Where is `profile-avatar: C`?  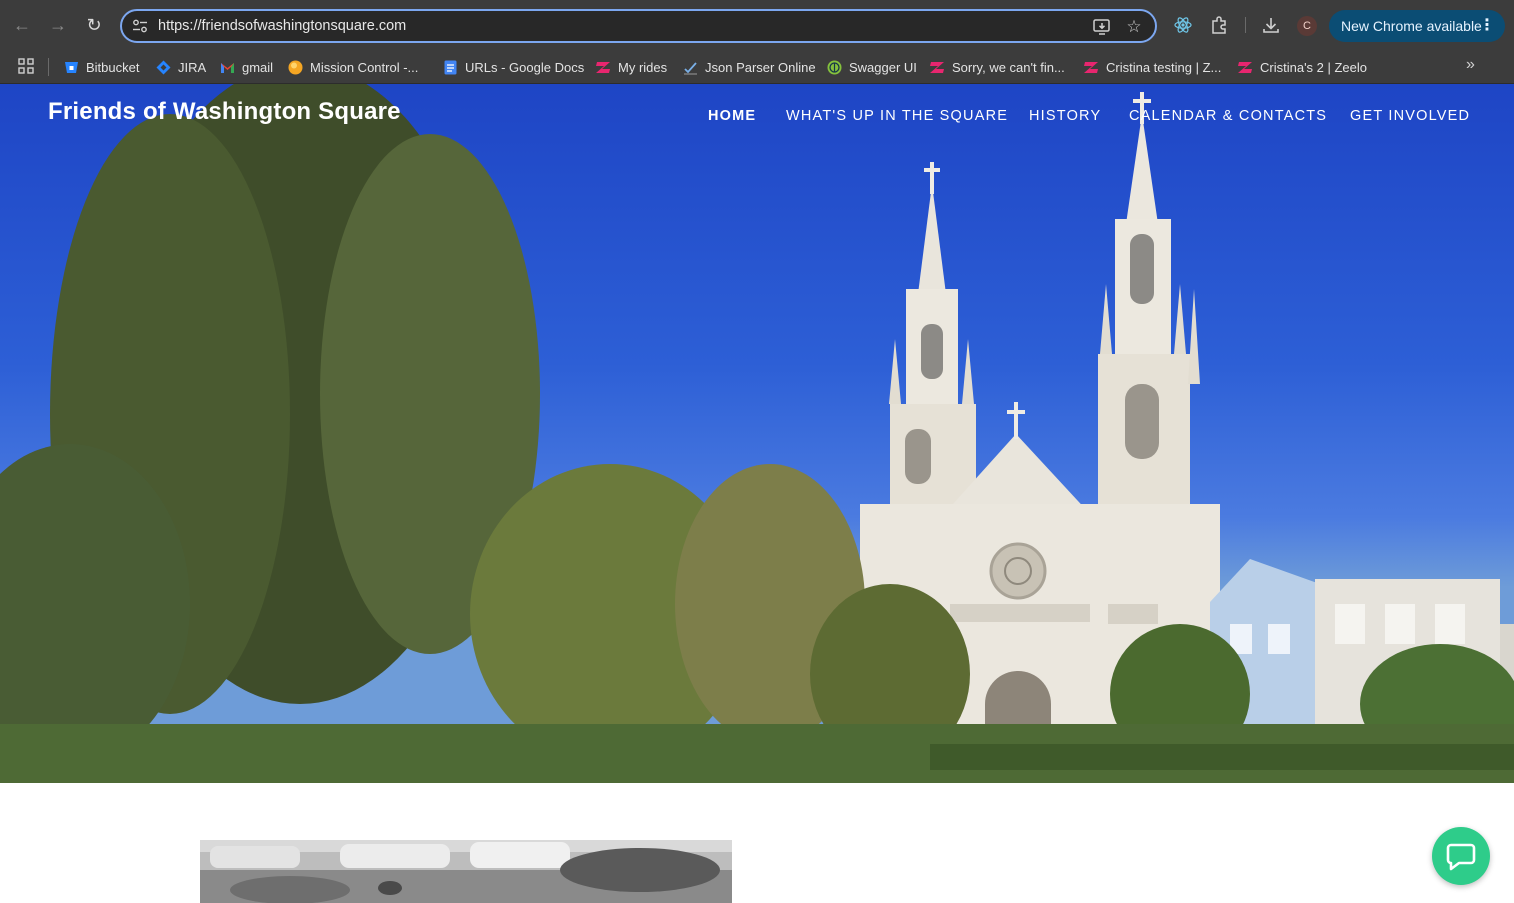 profile-avatar: C is located at coordinates (1307, 26).